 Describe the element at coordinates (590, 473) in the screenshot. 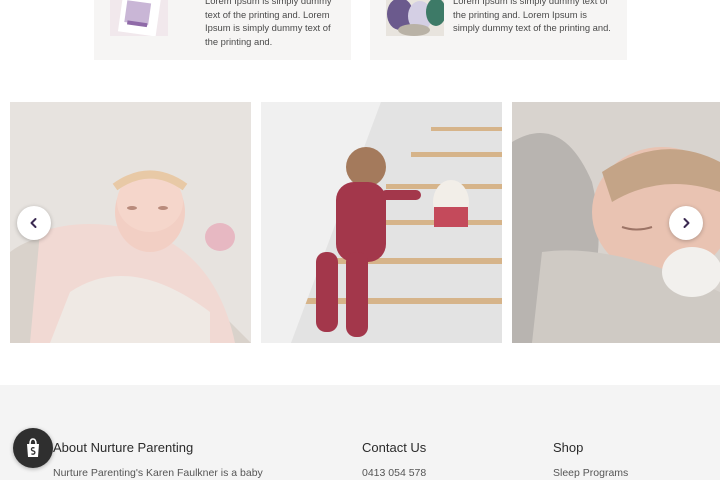

I see `footer-sleep-programs-link: Sleep Programs` at that location.